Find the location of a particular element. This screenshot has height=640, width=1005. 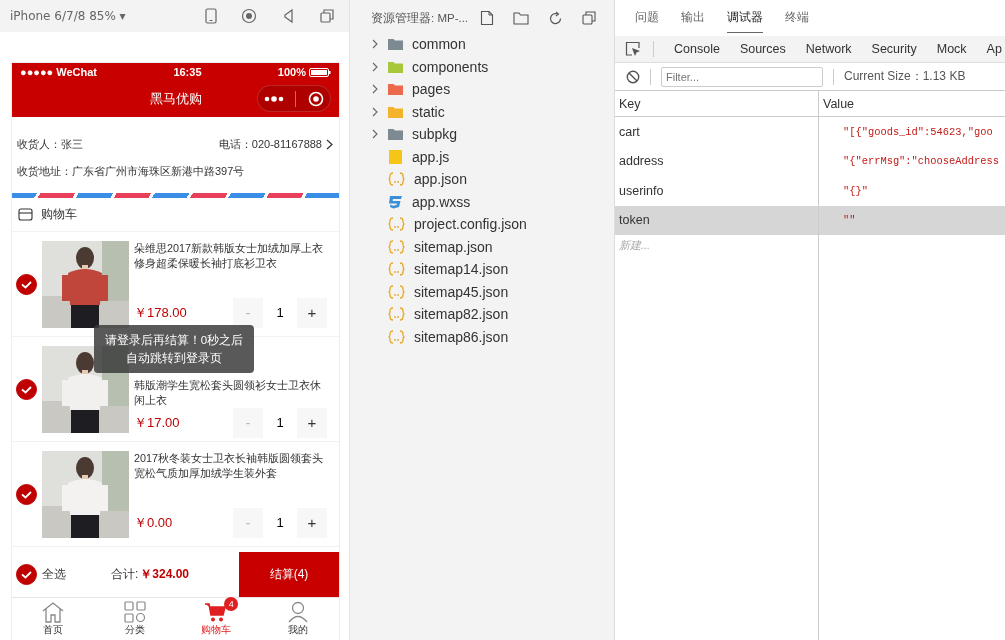

file-tree-item: sitemap86.json is located at coordinates (482, 336).